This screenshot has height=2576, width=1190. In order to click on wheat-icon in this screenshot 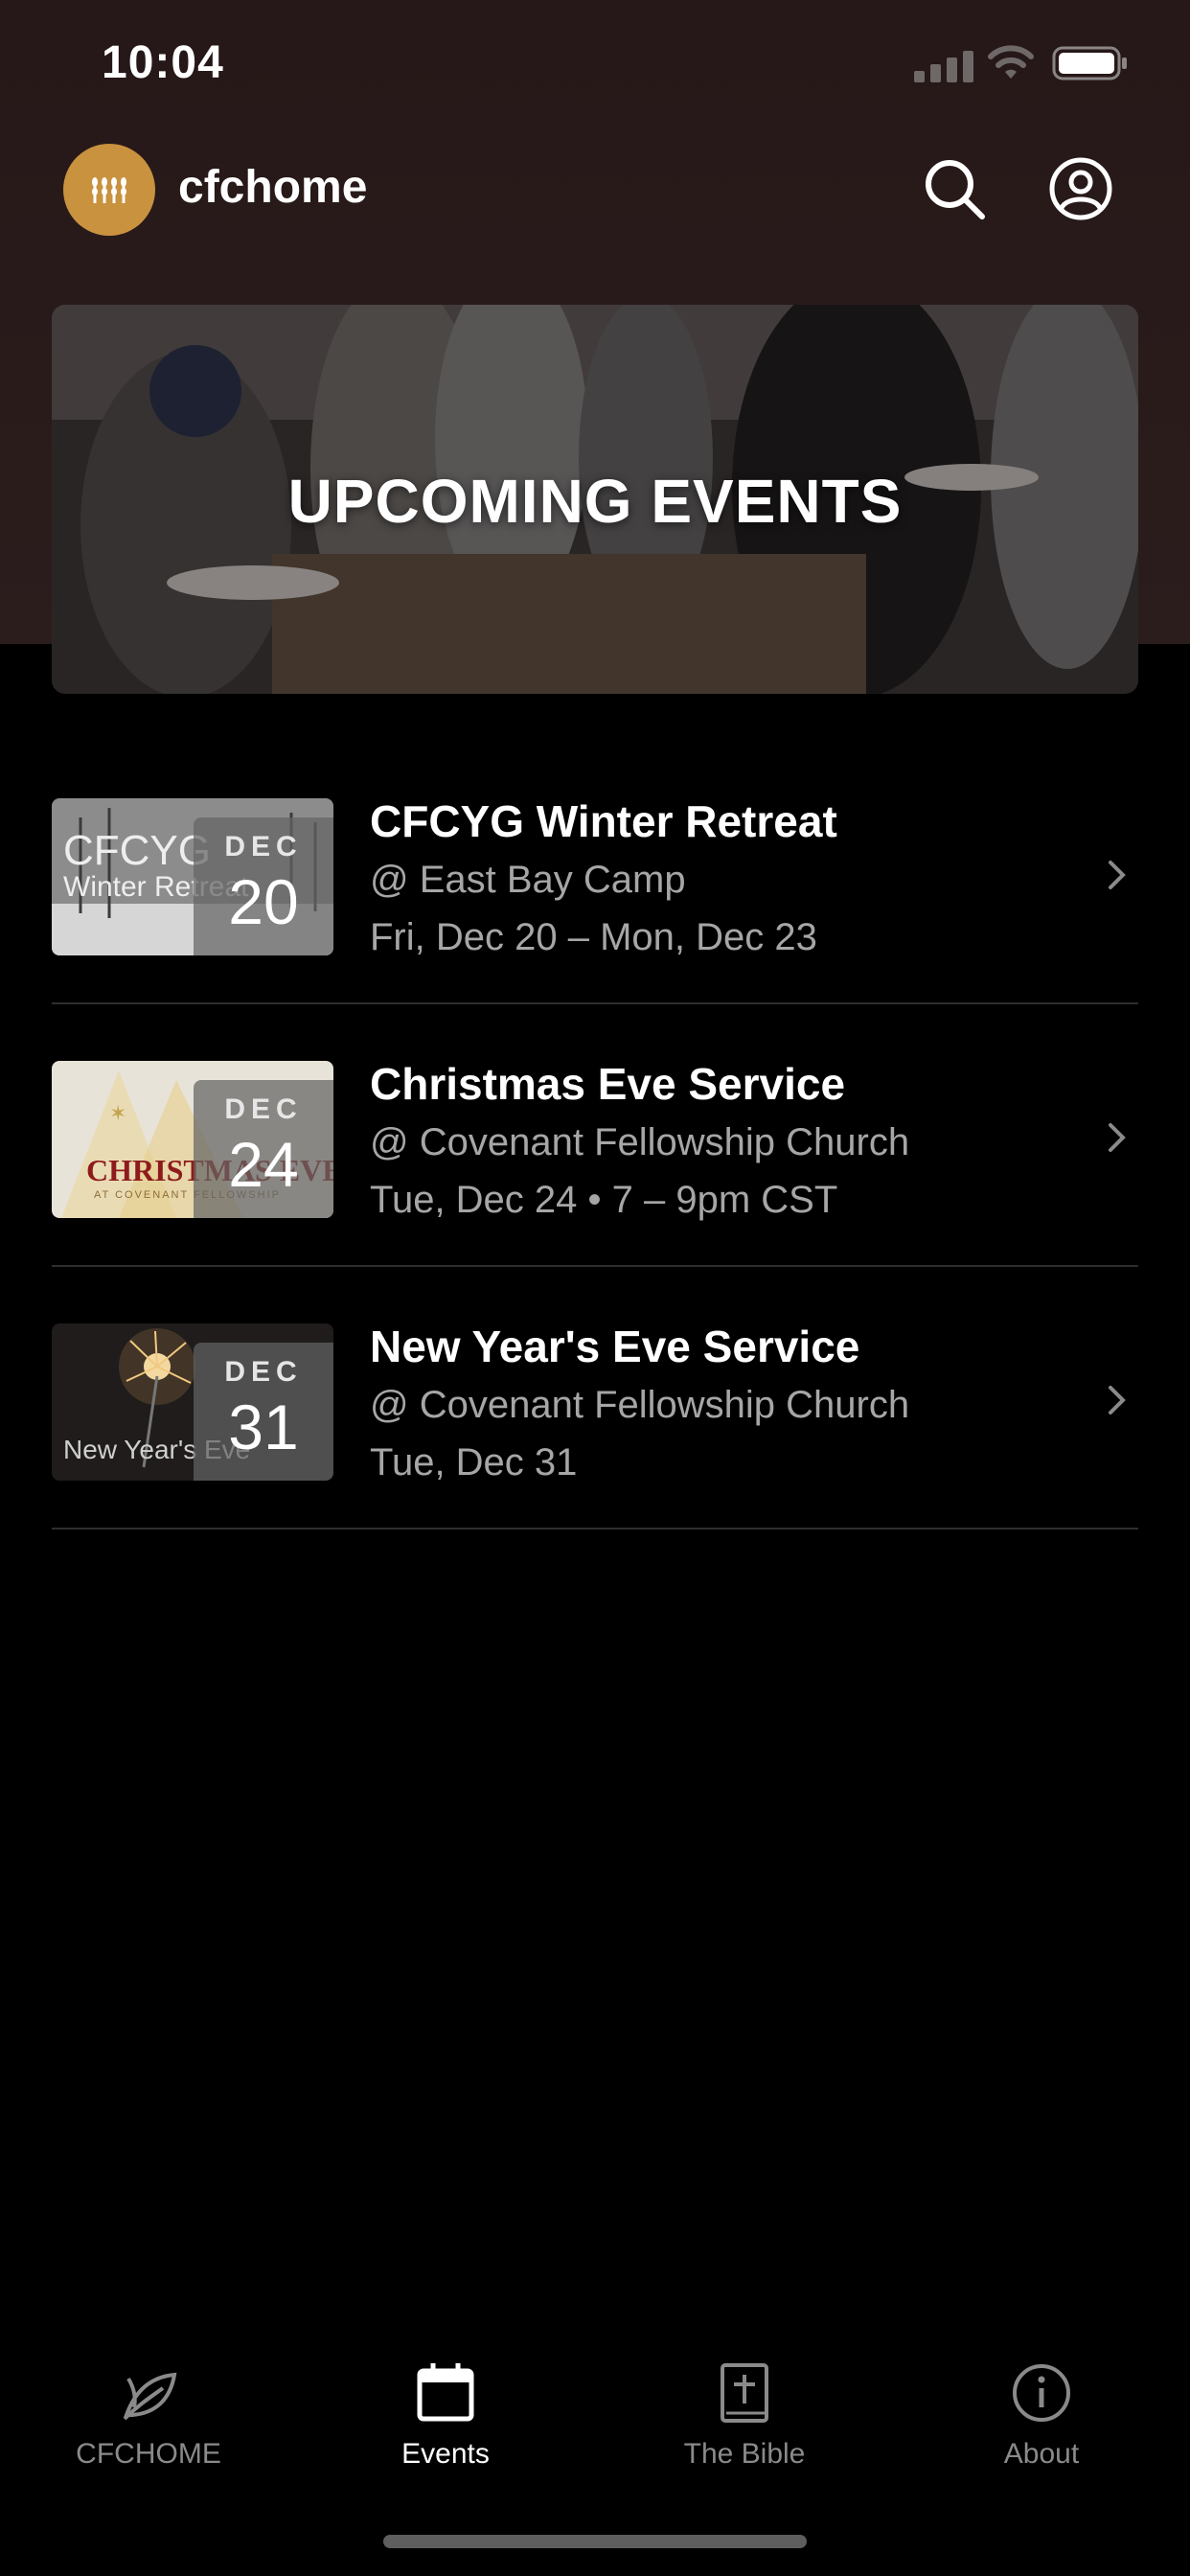, I will do `click(109, 190)`.